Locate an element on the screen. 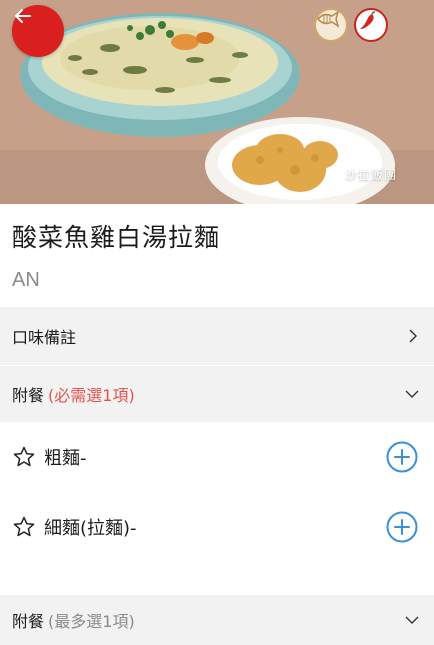 This screenshot has height=645, width=434. chevron-right-icon is located at coordinates (413, 336).